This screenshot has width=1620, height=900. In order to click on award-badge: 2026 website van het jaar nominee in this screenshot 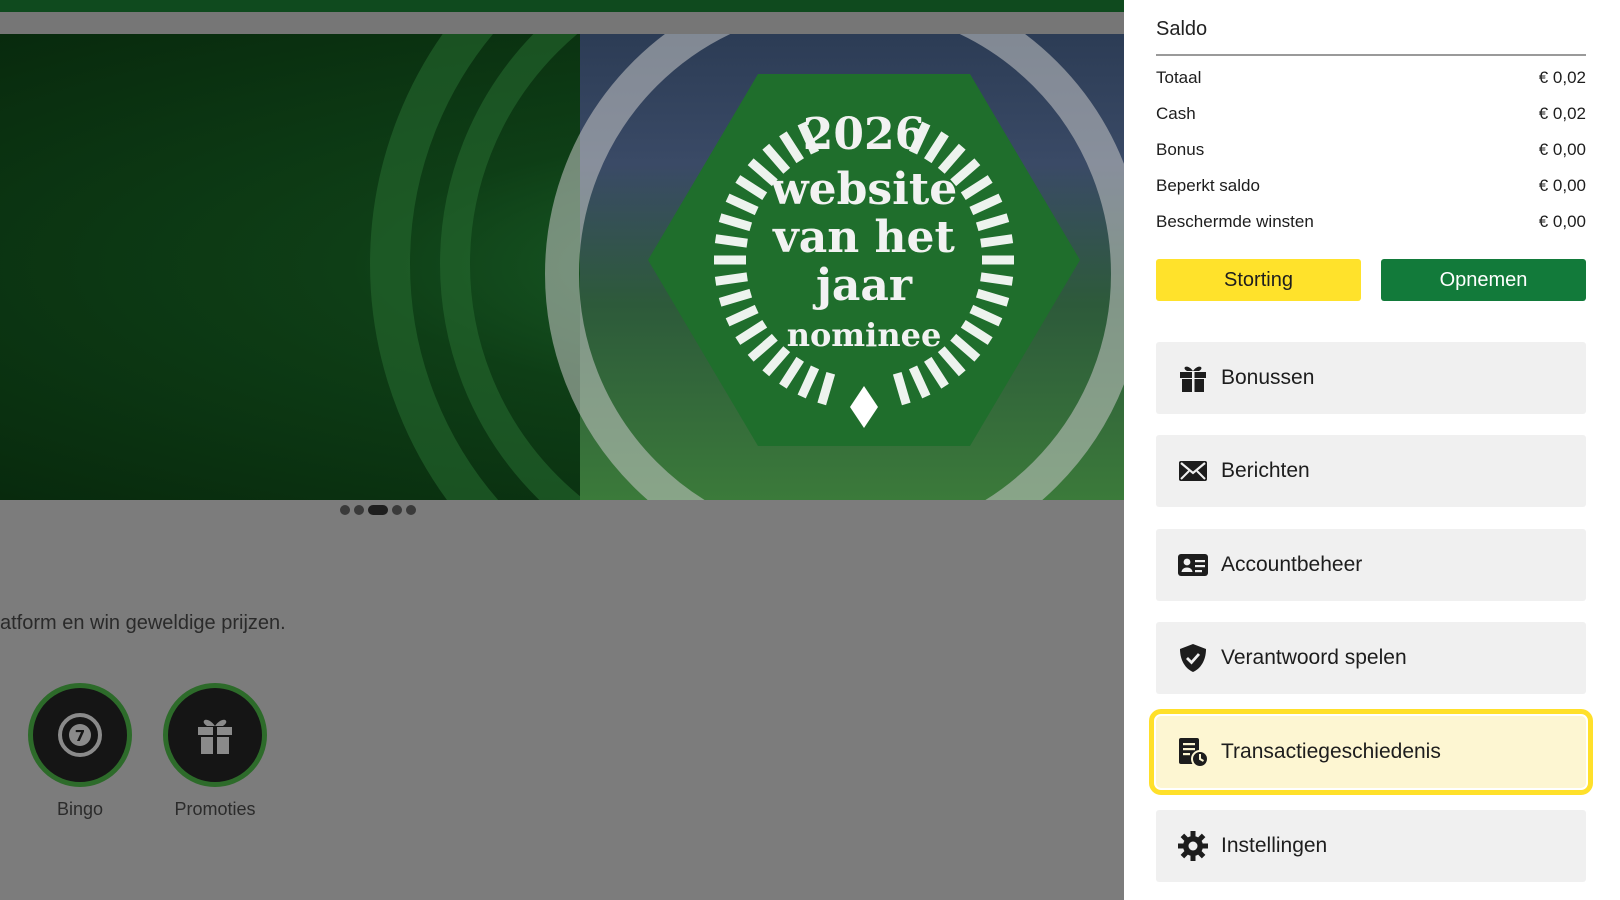, I will do `click(864, 260)`.